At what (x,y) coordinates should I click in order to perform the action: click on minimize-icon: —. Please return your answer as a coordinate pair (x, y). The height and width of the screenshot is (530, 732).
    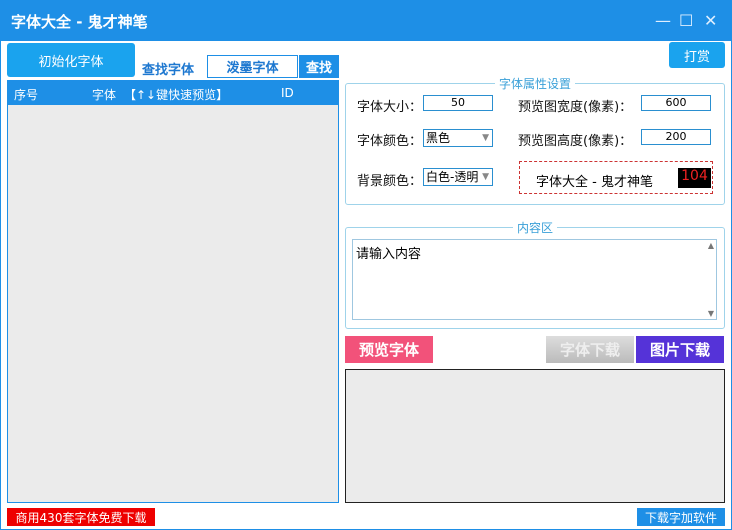
    Looking at the image, I should click on (663, 20).